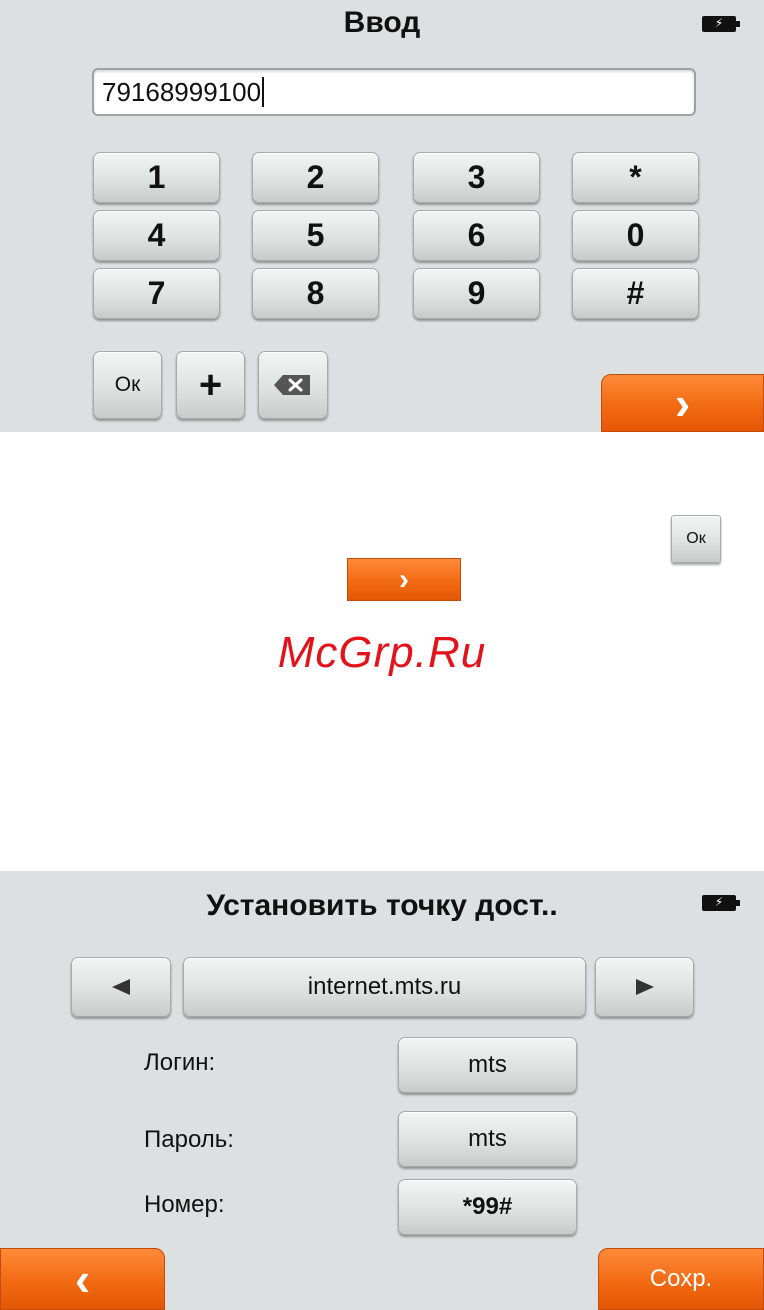 The height and width of the screenshot is (1310, 764). What do you see at coordinates (180, 1062) in the screenshot?
I see `login-label: Логин:` at bounding box center [180, 1062].